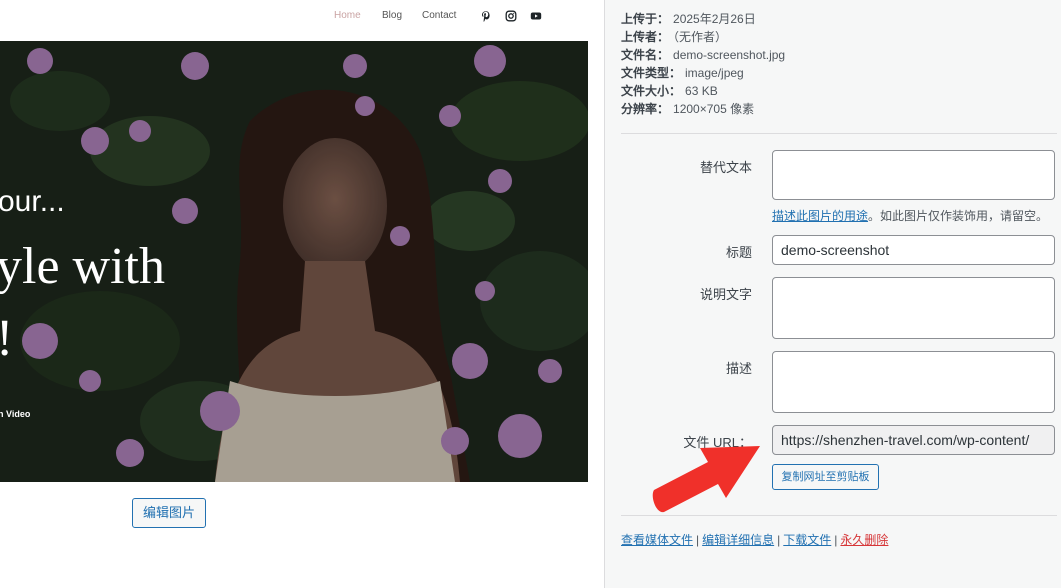  What do you see at coordinates (536, 16) in the screenshot?
I see `youtube-icon` at bounding box center [536, 16].